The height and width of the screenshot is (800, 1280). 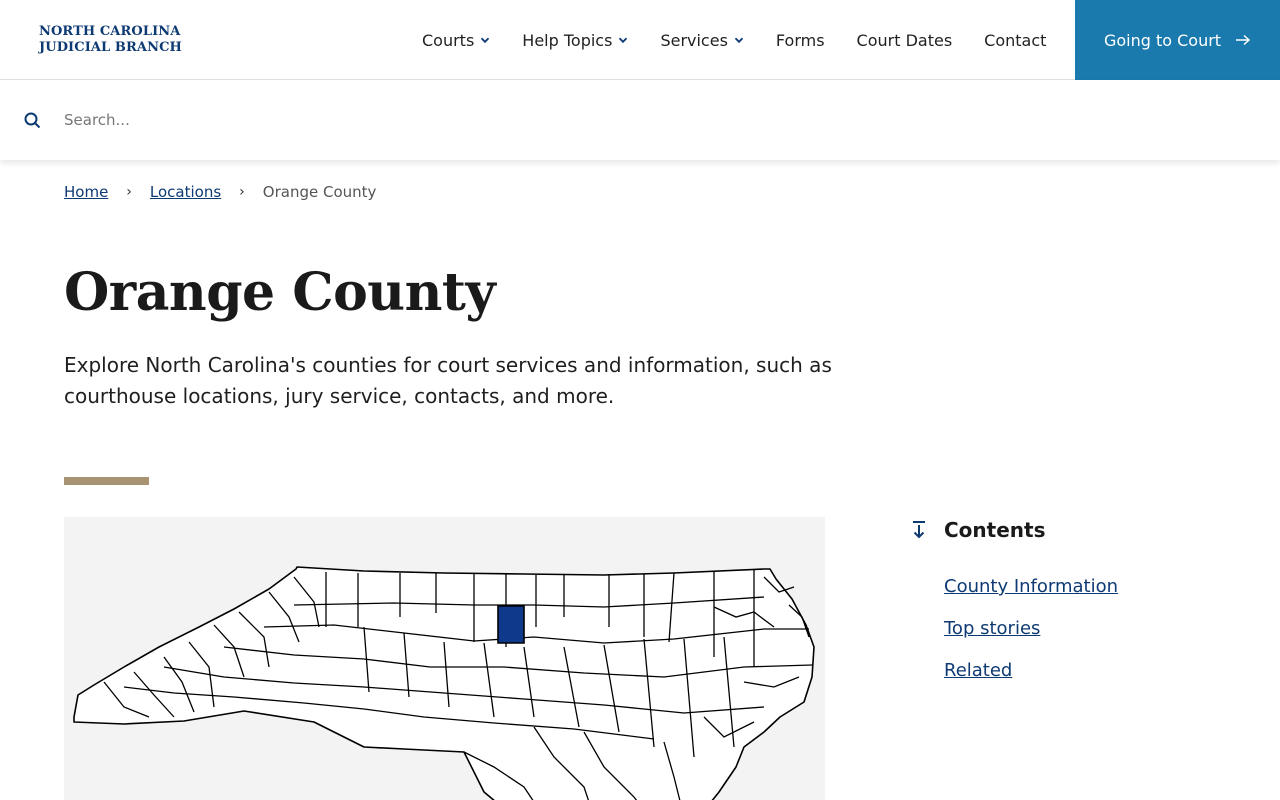 What do you see at coordinates (1243, 40) in the screenshot?
I see `arrow-right-icon` at bounding box center [1243, 40].